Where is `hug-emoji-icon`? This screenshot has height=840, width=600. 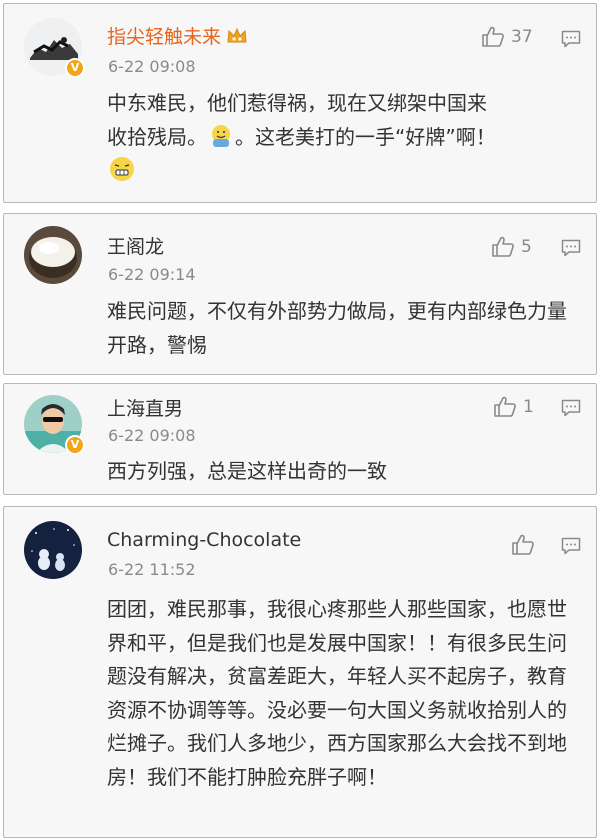
hug-emoji-icon is located at coordinates (221, 136).